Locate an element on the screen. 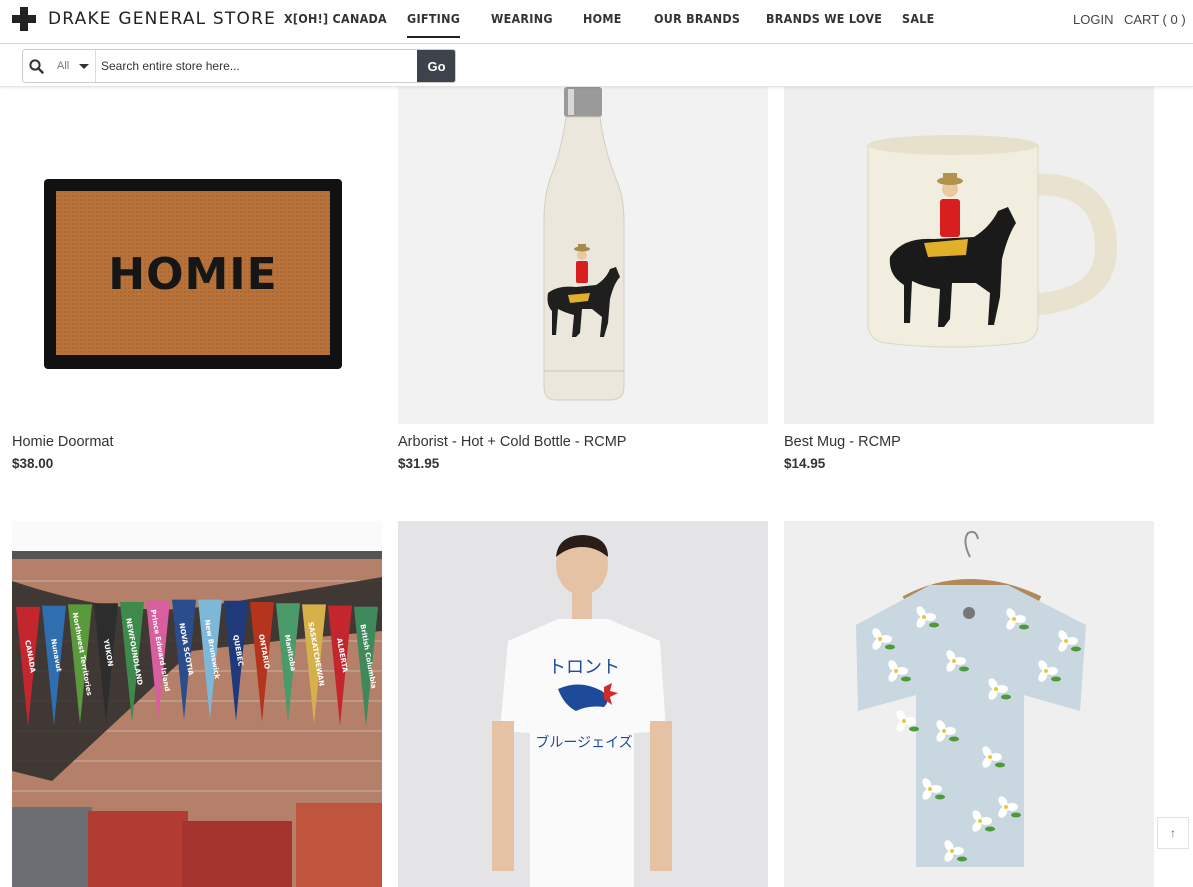  nav-item-xoh-canada: X[OH!] CANADA is located at coordinates (335, 19).